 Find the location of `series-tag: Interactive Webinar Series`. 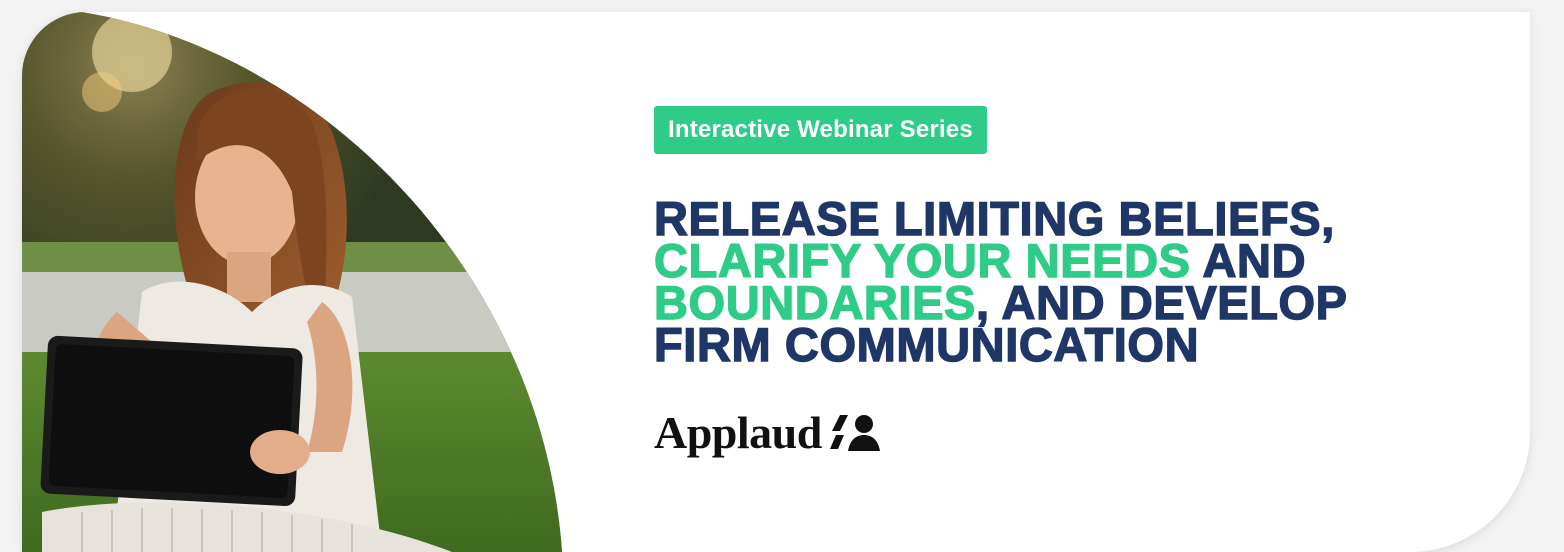

series-tag: Interactive Webinar Series is located at coordinates (820, 130).